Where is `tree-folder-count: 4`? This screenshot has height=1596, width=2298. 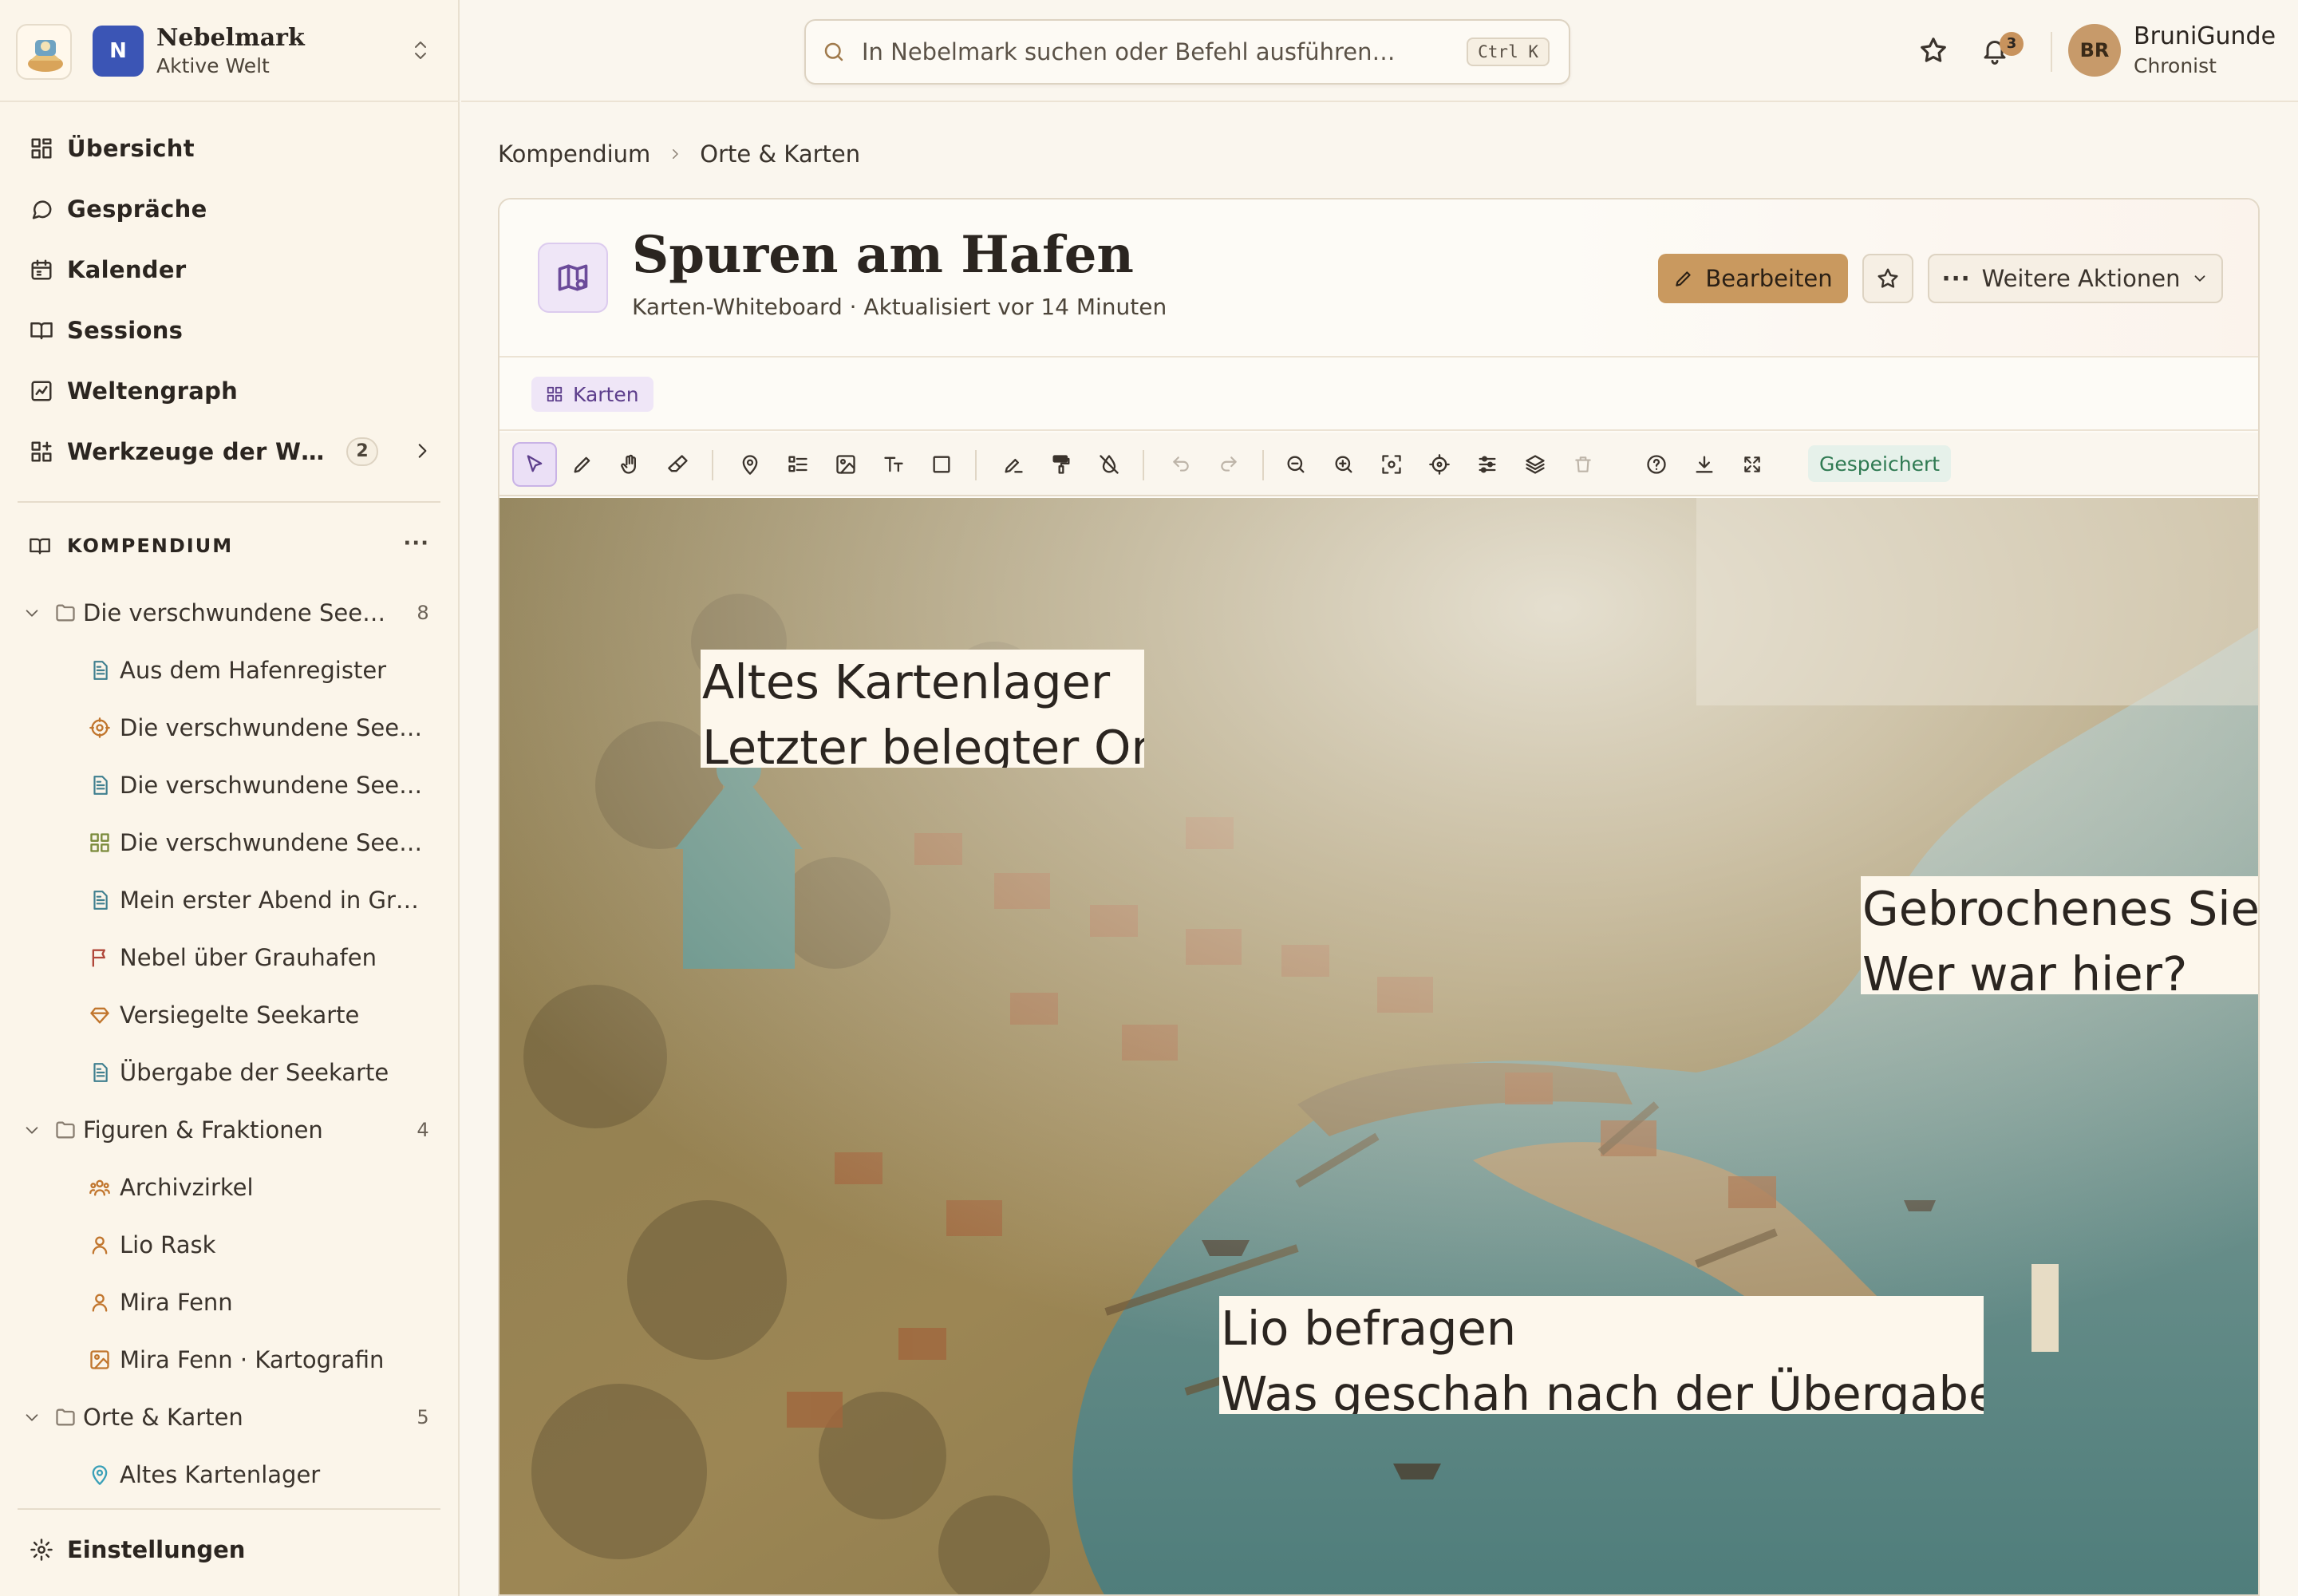 tree-folder-count: 4 is located at coordinates (423, 1130).